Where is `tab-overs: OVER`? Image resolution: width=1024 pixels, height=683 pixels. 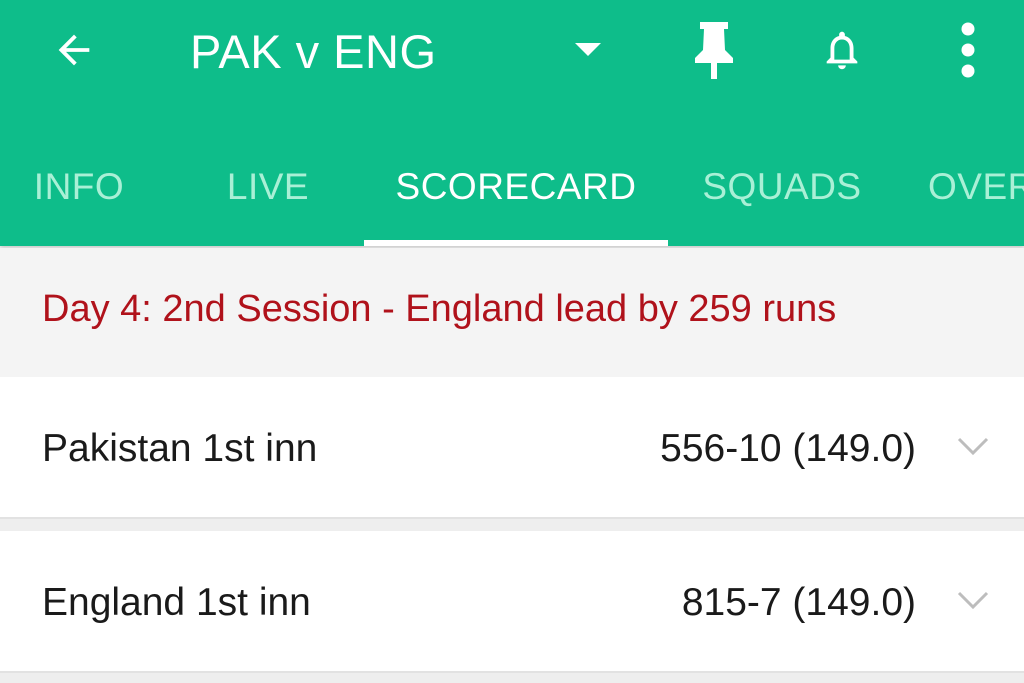
tab-overs: OVER is located at coordinates (976, 192).